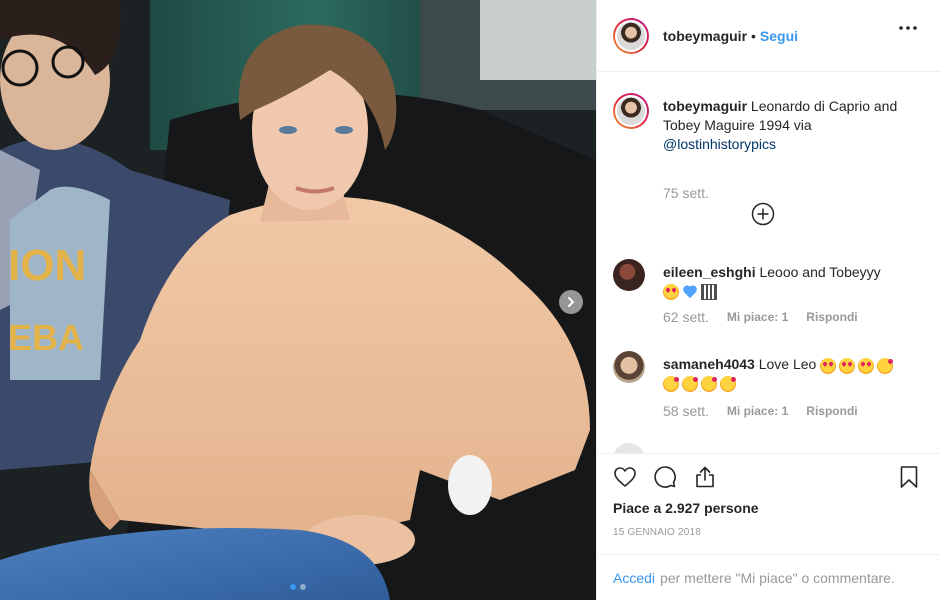 The image size is (940, 600). Describe the element at coordinates (690, 292) in the screenshot. I see `blue-heart-emoji` at that location.